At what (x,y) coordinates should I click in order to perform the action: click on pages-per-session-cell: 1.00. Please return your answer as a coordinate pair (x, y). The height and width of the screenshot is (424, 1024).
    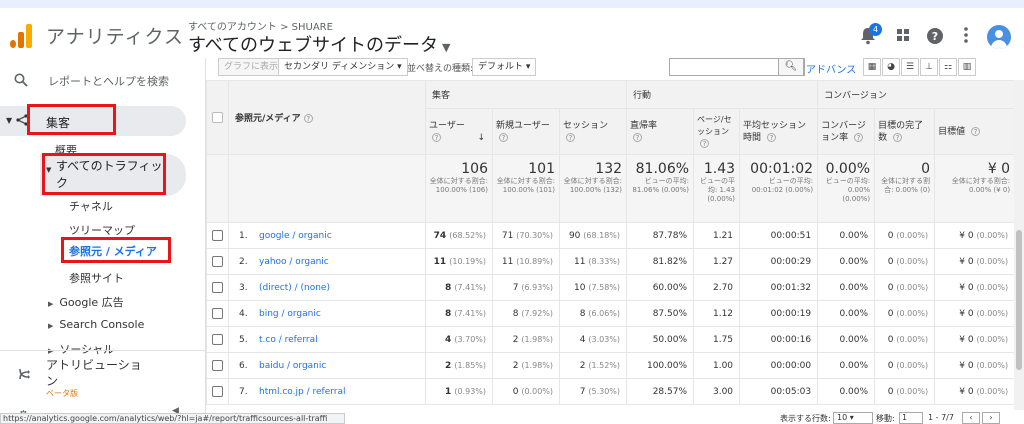
    Looking at the image, I should click on (717, 365).